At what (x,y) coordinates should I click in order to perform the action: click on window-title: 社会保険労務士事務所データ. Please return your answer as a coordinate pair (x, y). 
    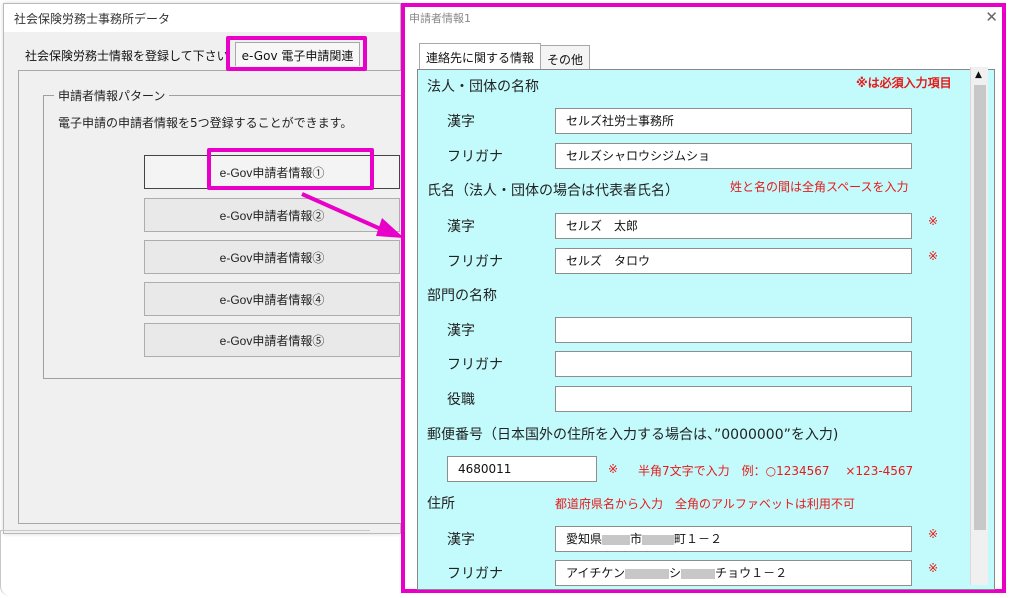
    Looking at the image, I should click on (202, 18).